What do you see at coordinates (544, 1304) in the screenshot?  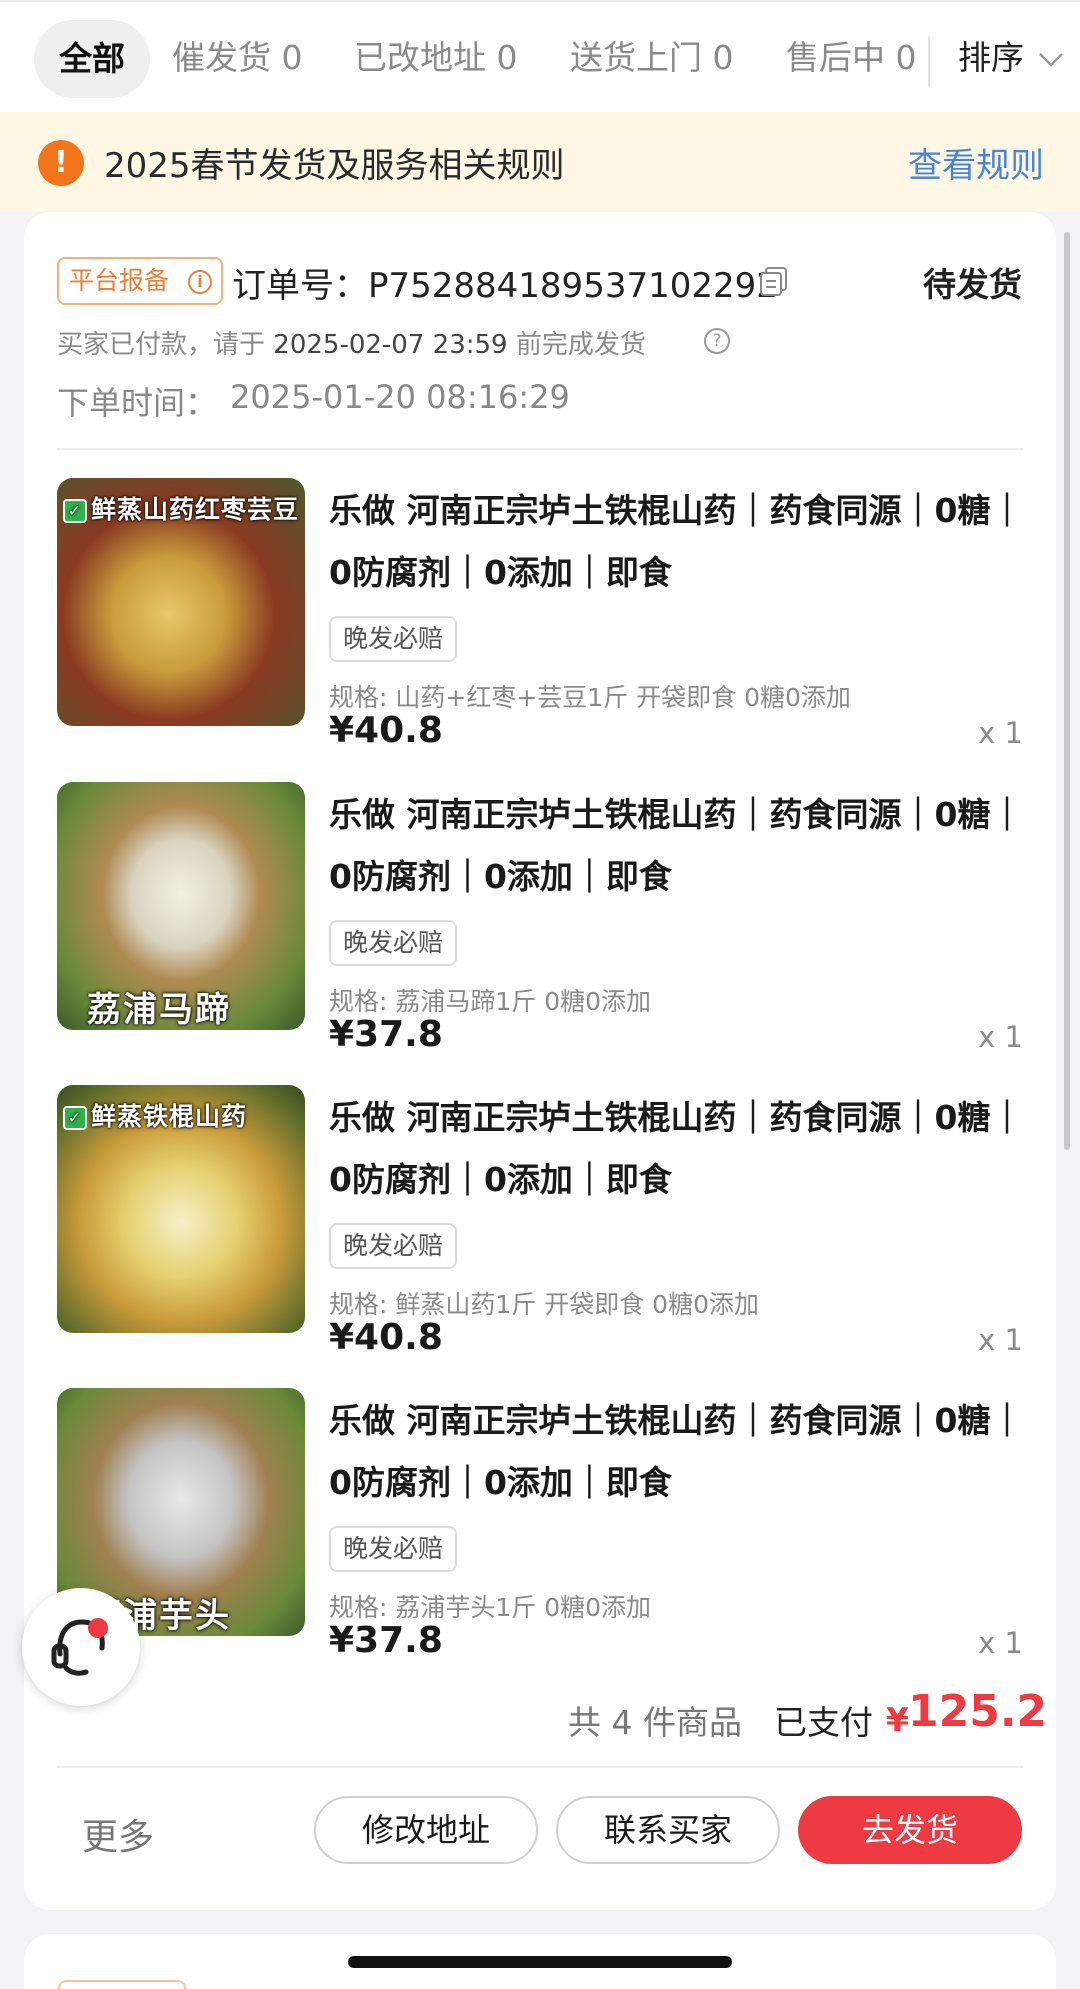 I see `product-spec: 规格: 鲜蒸山药1斤 开袋即食 0糖0添加` at bounding box center [544, 1304].